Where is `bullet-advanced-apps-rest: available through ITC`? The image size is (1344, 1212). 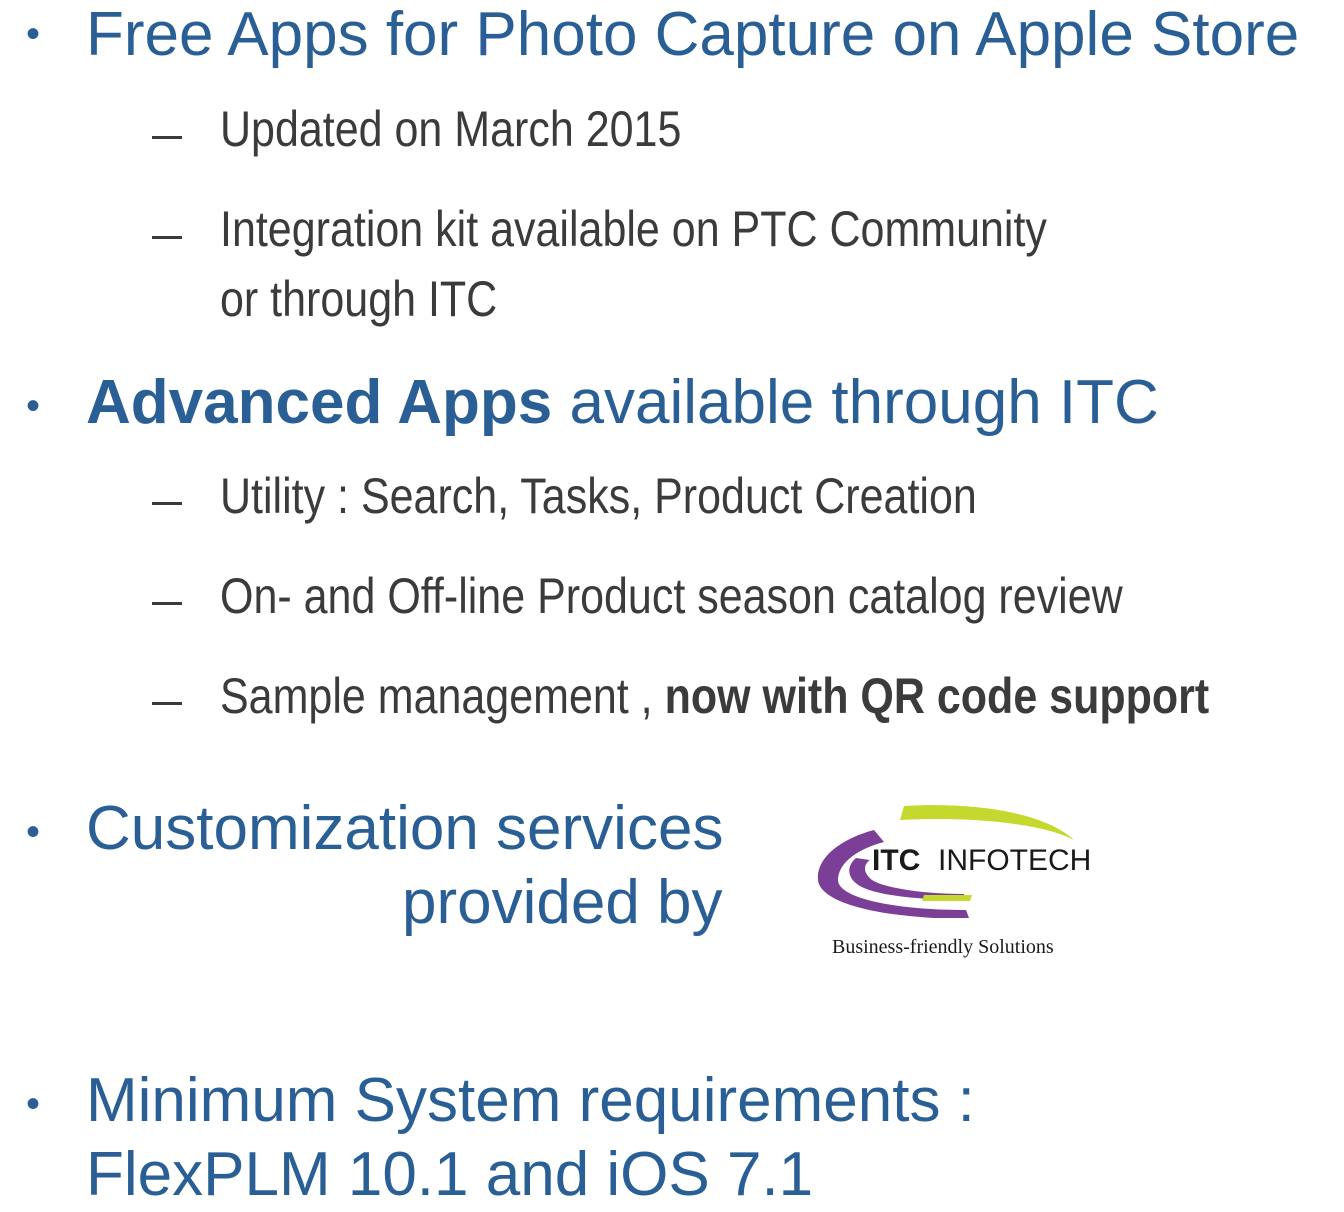 bullet-advanced-apps-rest: available through ITC is located at coordinates (855, 402).